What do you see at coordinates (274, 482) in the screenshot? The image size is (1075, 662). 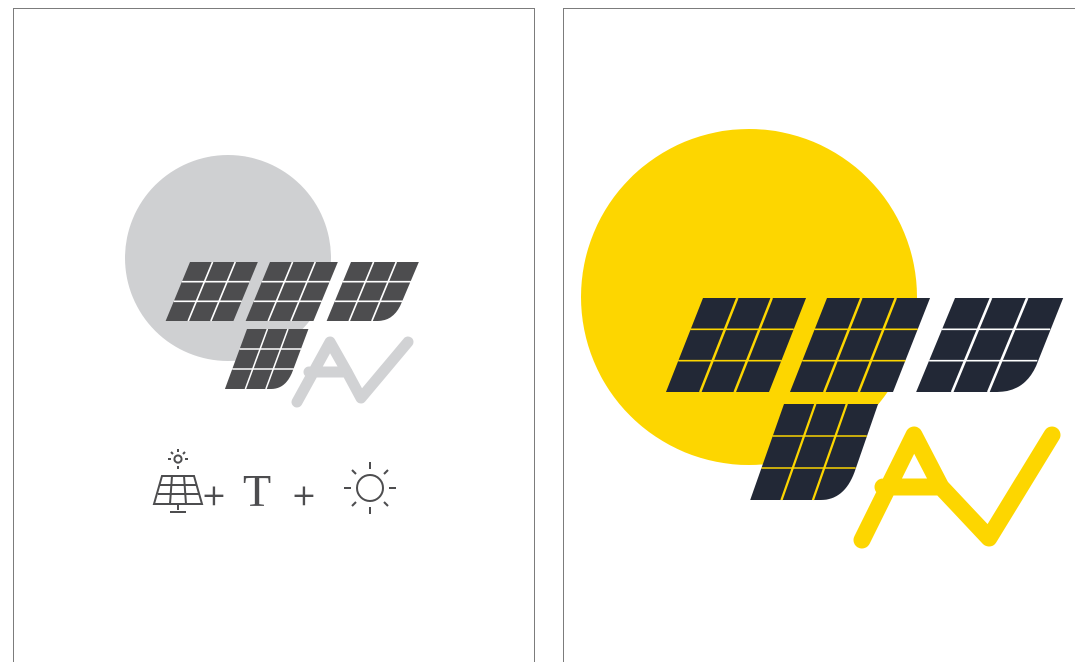 I see `logo-formula: + T +` at bounding box center [274, 482].